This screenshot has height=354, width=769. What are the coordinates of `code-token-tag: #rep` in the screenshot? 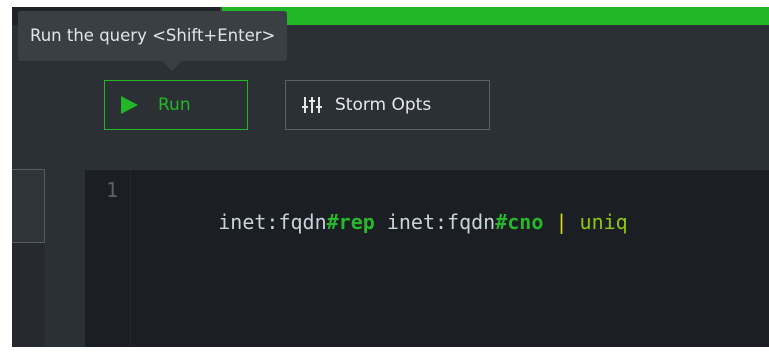 It's located at (350, 222).